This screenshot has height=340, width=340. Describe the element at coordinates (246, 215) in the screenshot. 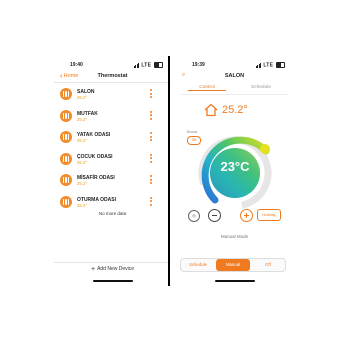

I see `increase-button` at that location.